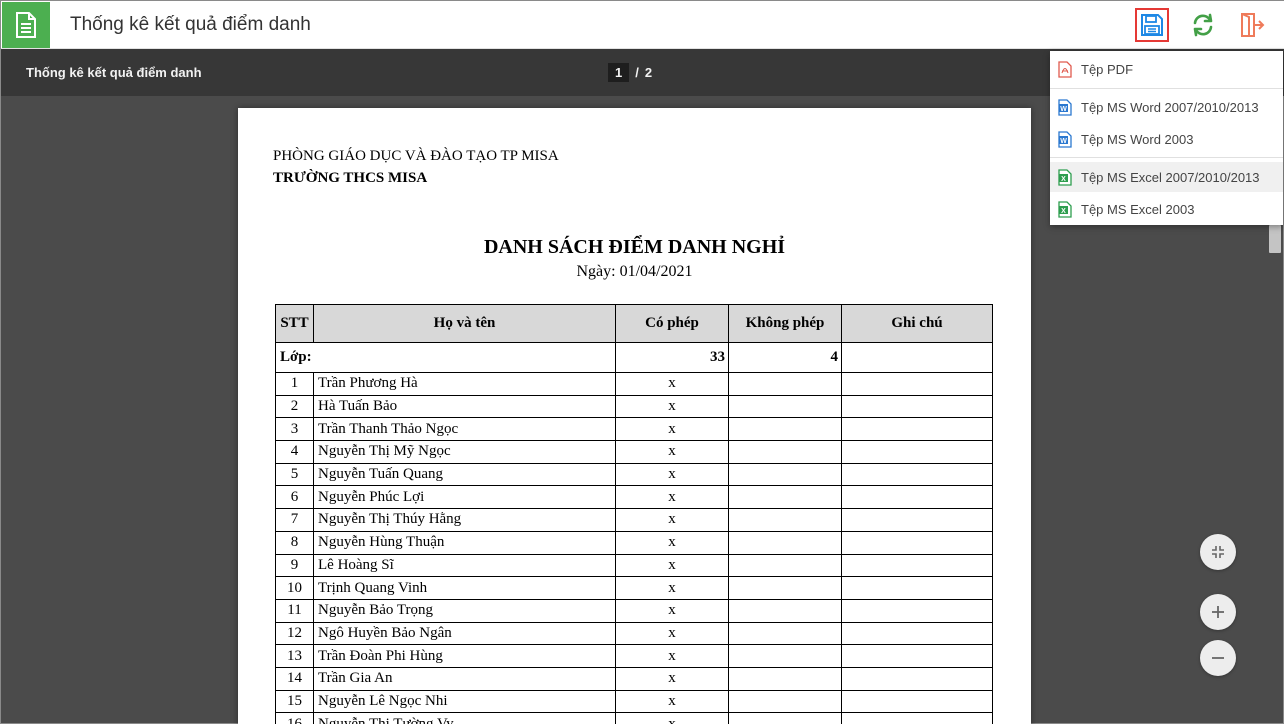  I want to click on row-student-name: Nguyễn Hùng Thuận, so click(464, 542).